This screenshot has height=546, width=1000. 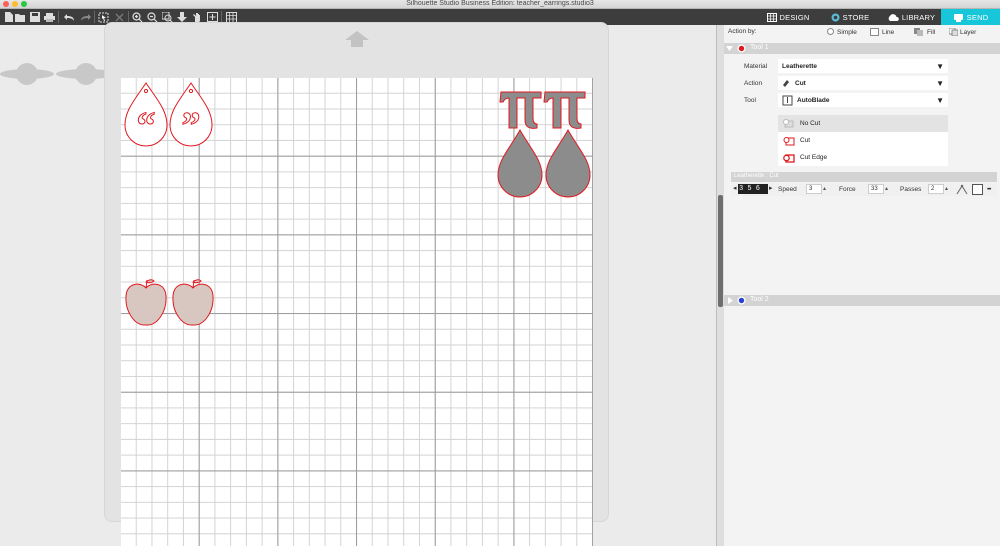 What do you see at coordinates (169, 302) in the screenshot?
I see `apple-earrings` at bounding box center [169, 302].